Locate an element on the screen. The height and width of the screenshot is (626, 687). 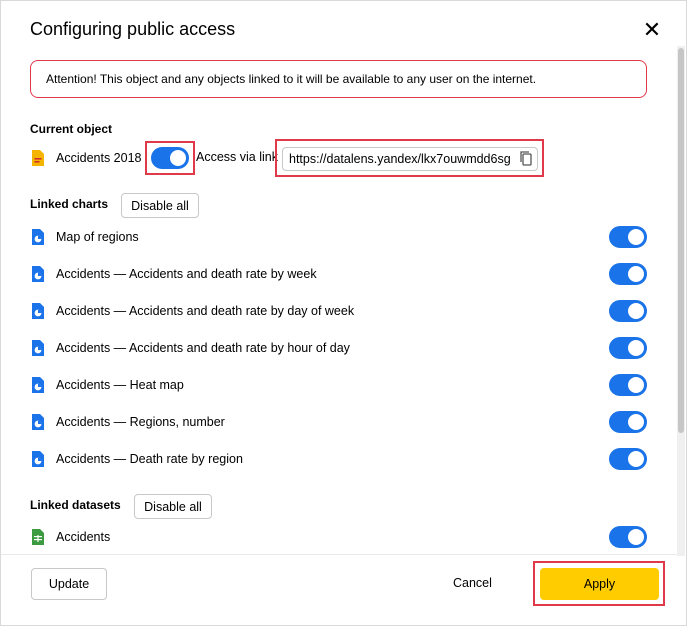
dataset-row: Accidents is located at coordinates (70, 537).